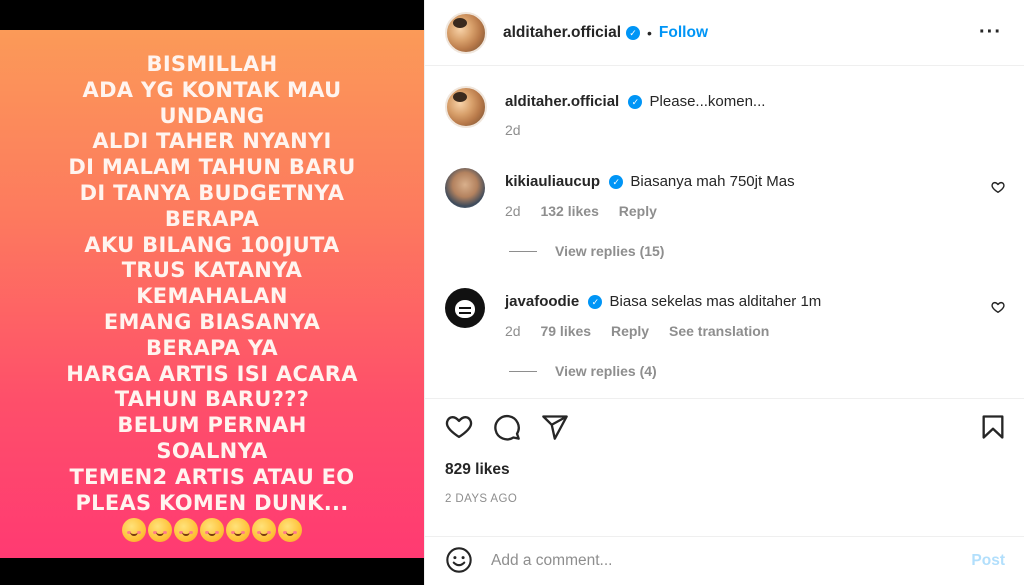 Image resolution: width=1024 pixels, height=585 pixels. I want to click on emoji-picker-icon, so click(459, 560).